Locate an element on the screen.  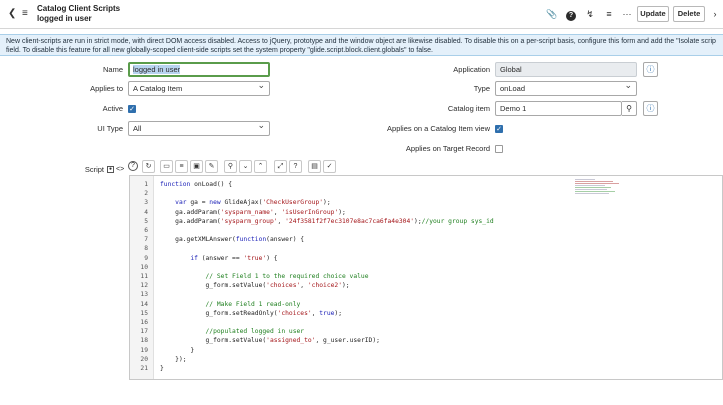
applies-to-value: A Catalog Item is located at coordinates (158, 88).